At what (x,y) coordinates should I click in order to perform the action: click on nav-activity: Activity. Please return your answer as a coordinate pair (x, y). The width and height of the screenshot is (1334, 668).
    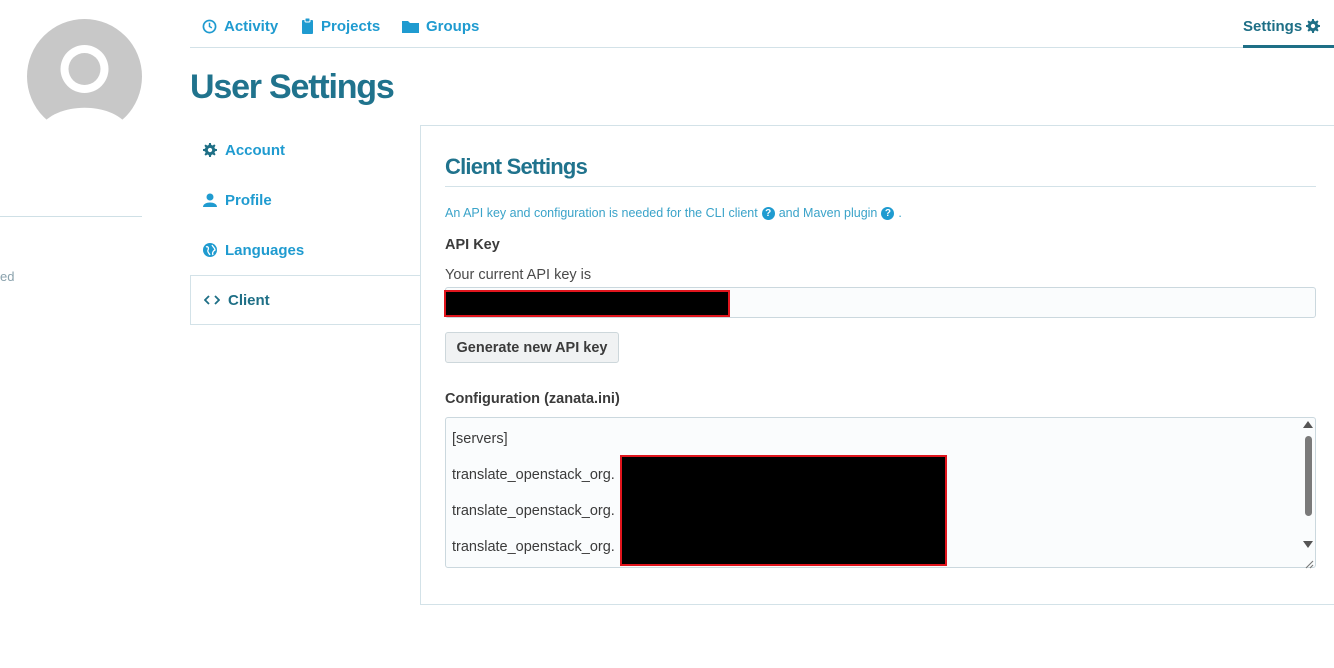
    Looking at the image, I should click on (240, 26).